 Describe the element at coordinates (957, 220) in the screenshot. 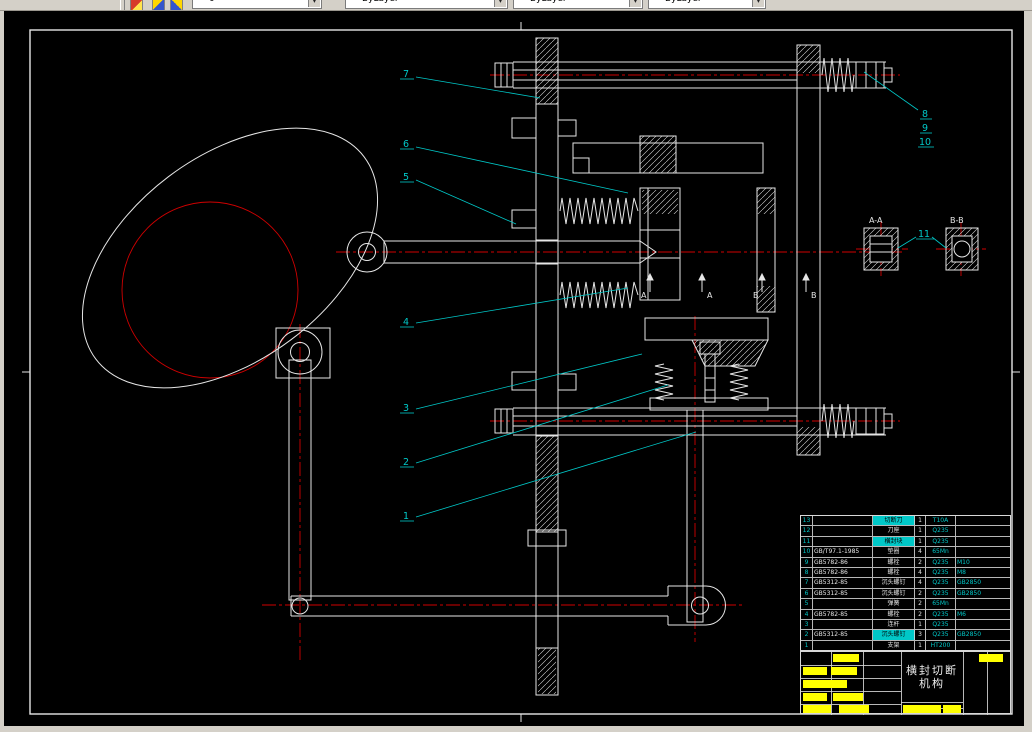

I see `section-title-bb: B-B` at that location.